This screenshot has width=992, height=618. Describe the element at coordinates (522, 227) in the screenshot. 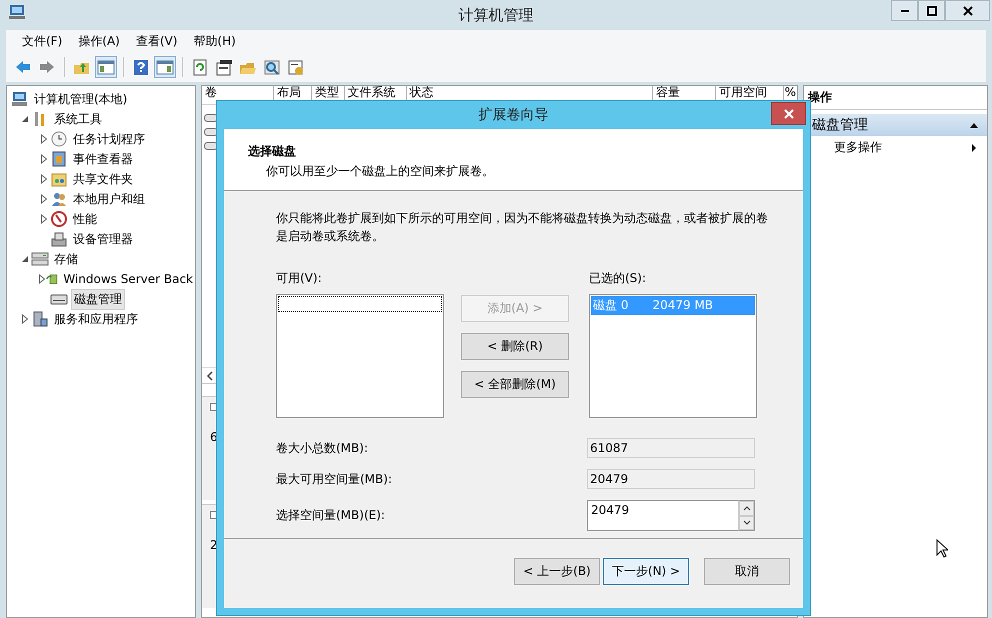

I see `wizard-note: 你只能将此卷扩展到如下所示的可用空间，因为不能将磁盘转换为动态磁盘，或者被扩展的卷是启动卷或系统卷。` at that location.